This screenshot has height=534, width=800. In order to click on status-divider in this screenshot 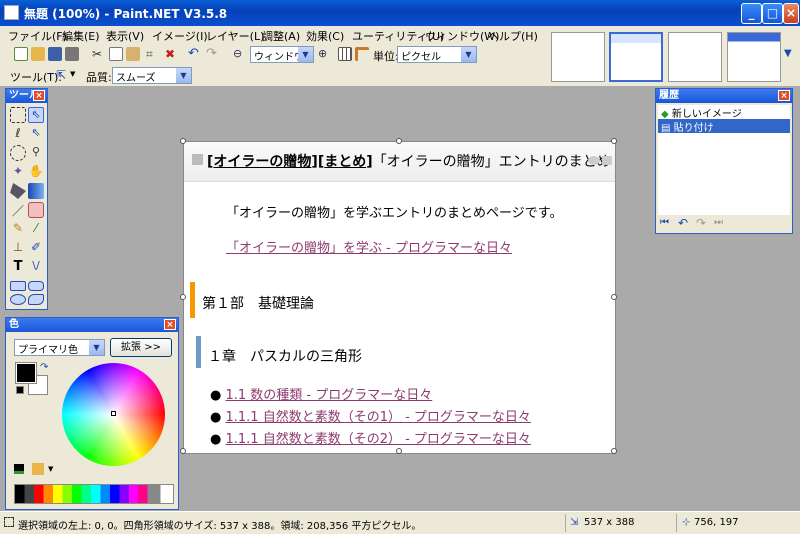, I will do `click(565, 523)`.